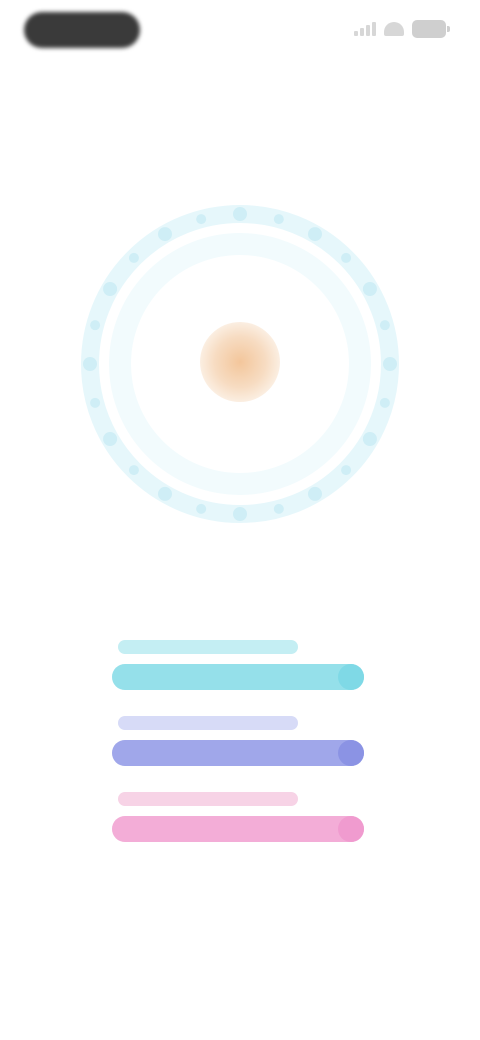 This screenshot has height=1040, width=480. What do you see at coordinates (208, 799) in the screenshot?
I see `phase-bar-label-pink` at bounding box center [208, 799].